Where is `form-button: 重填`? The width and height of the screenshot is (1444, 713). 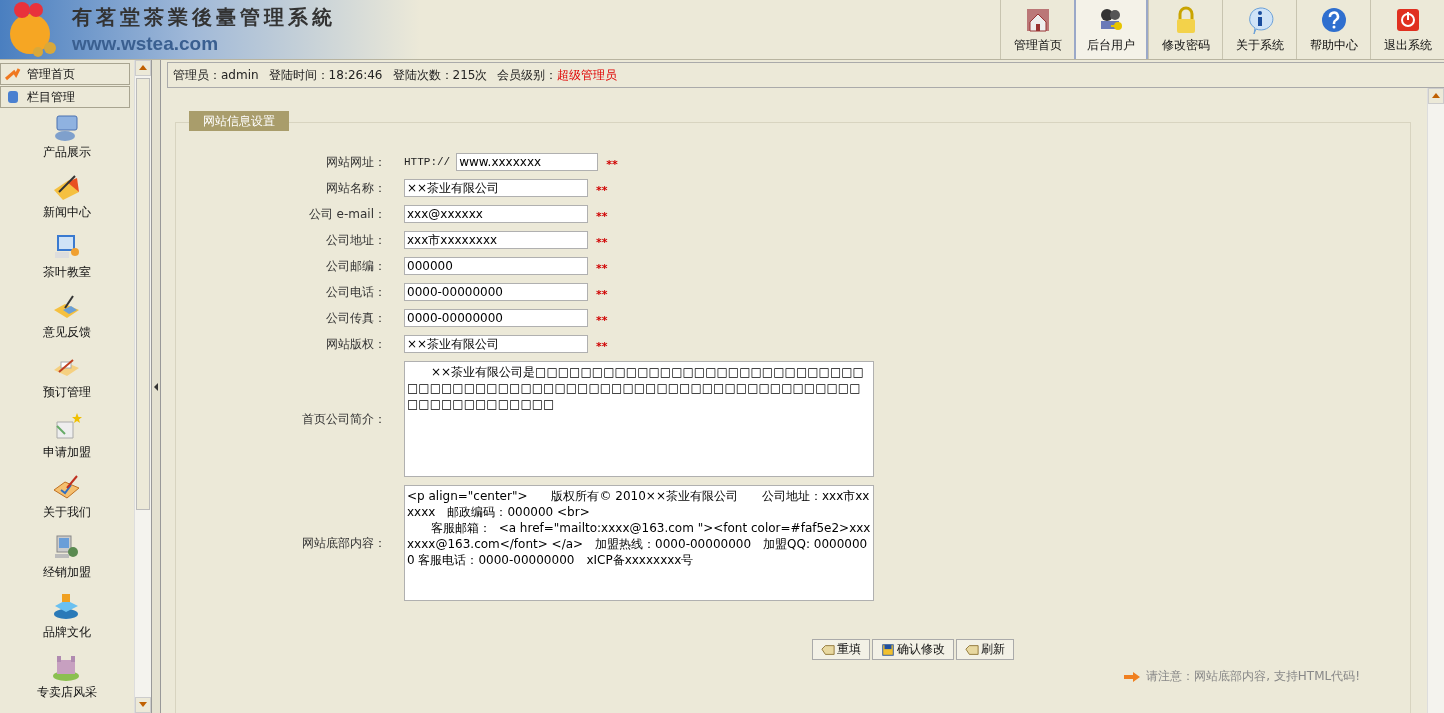
form-button: 重填 is located at coordinates (841, 649).